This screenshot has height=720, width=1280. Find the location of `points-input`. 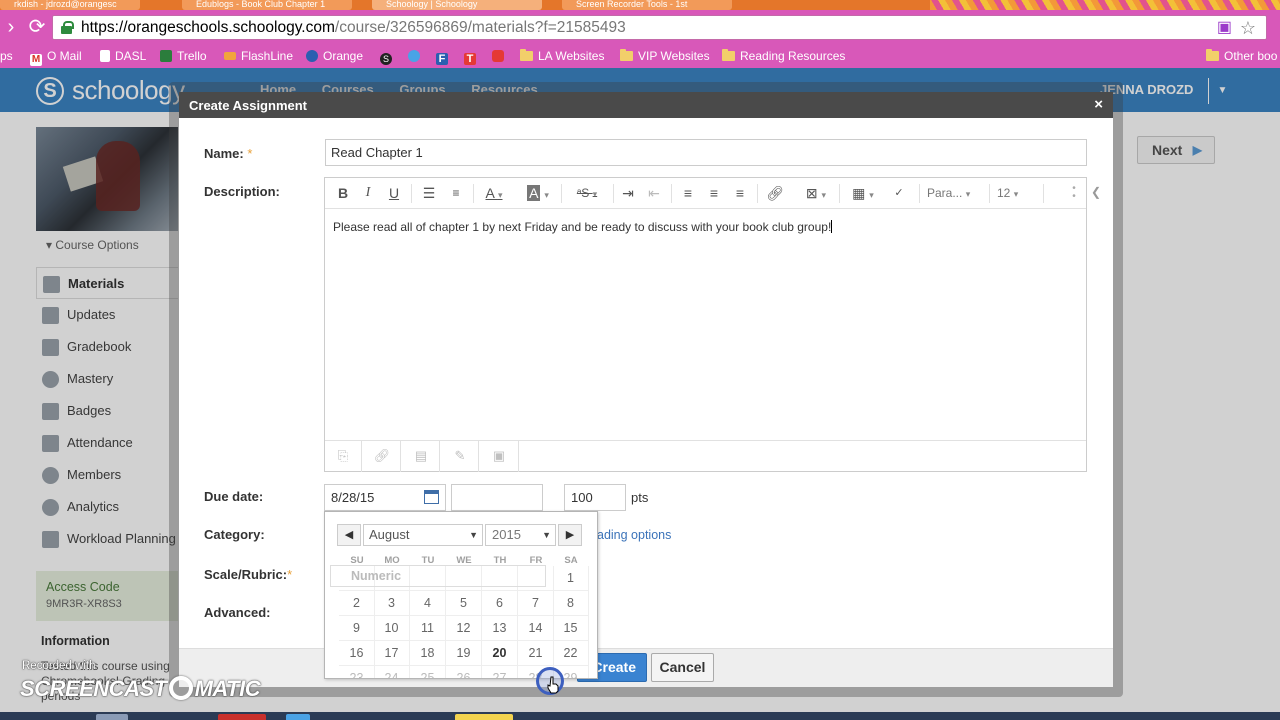

points-input is located at coordinates (595, 497).